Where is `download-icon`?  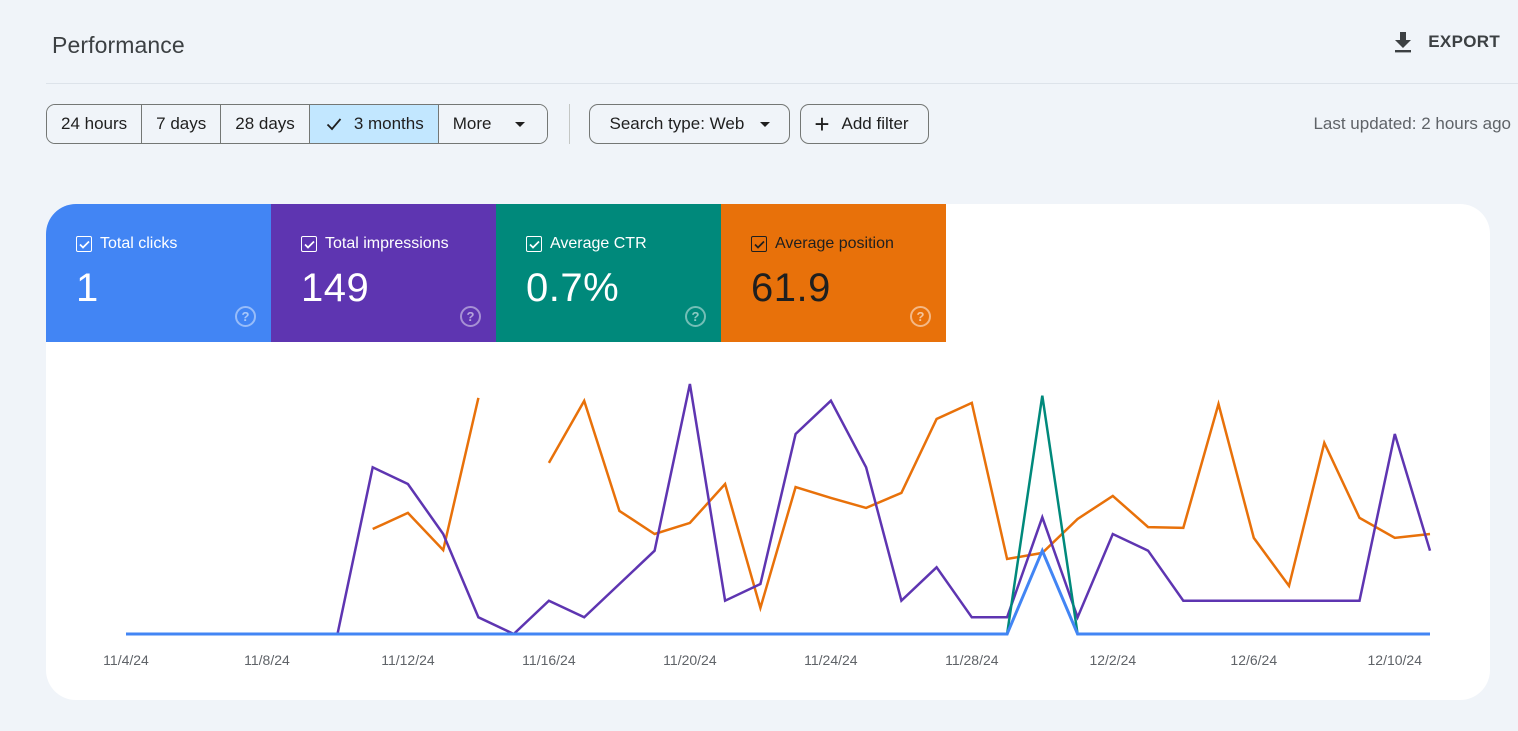 download-icon is located at coordinates (1403, 42).